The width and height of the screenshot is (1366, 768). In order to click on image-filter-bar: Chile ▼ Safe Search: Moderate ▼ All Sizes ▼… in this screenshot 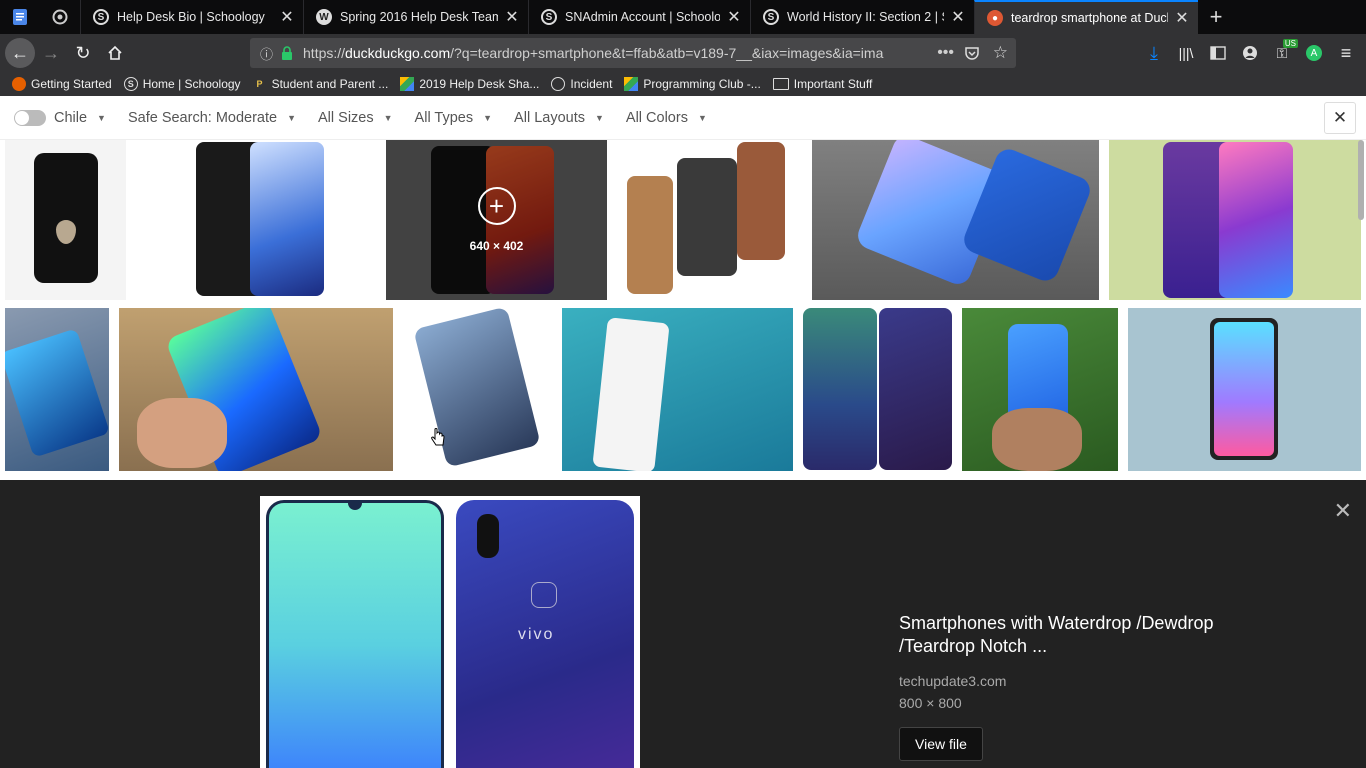, I will do `click(683, 118)`.